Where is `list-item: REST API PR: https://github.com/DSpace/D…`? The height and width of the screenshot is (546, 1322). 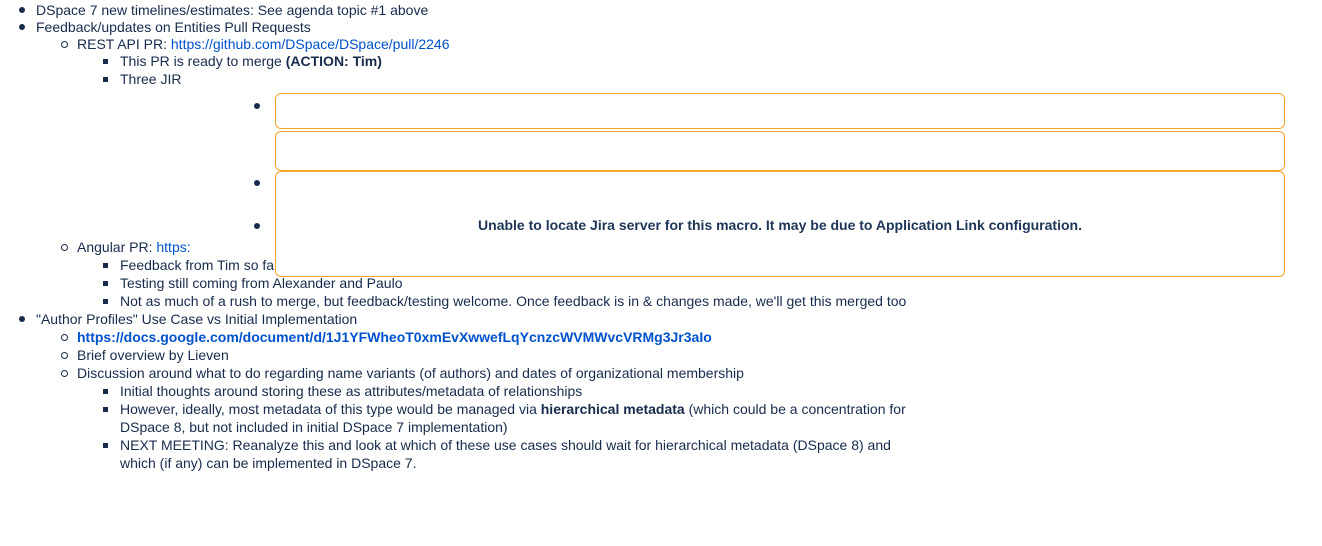
list-item: REST API PR: https://github.com/DSpace/D… is located at coordinates (263, 44).